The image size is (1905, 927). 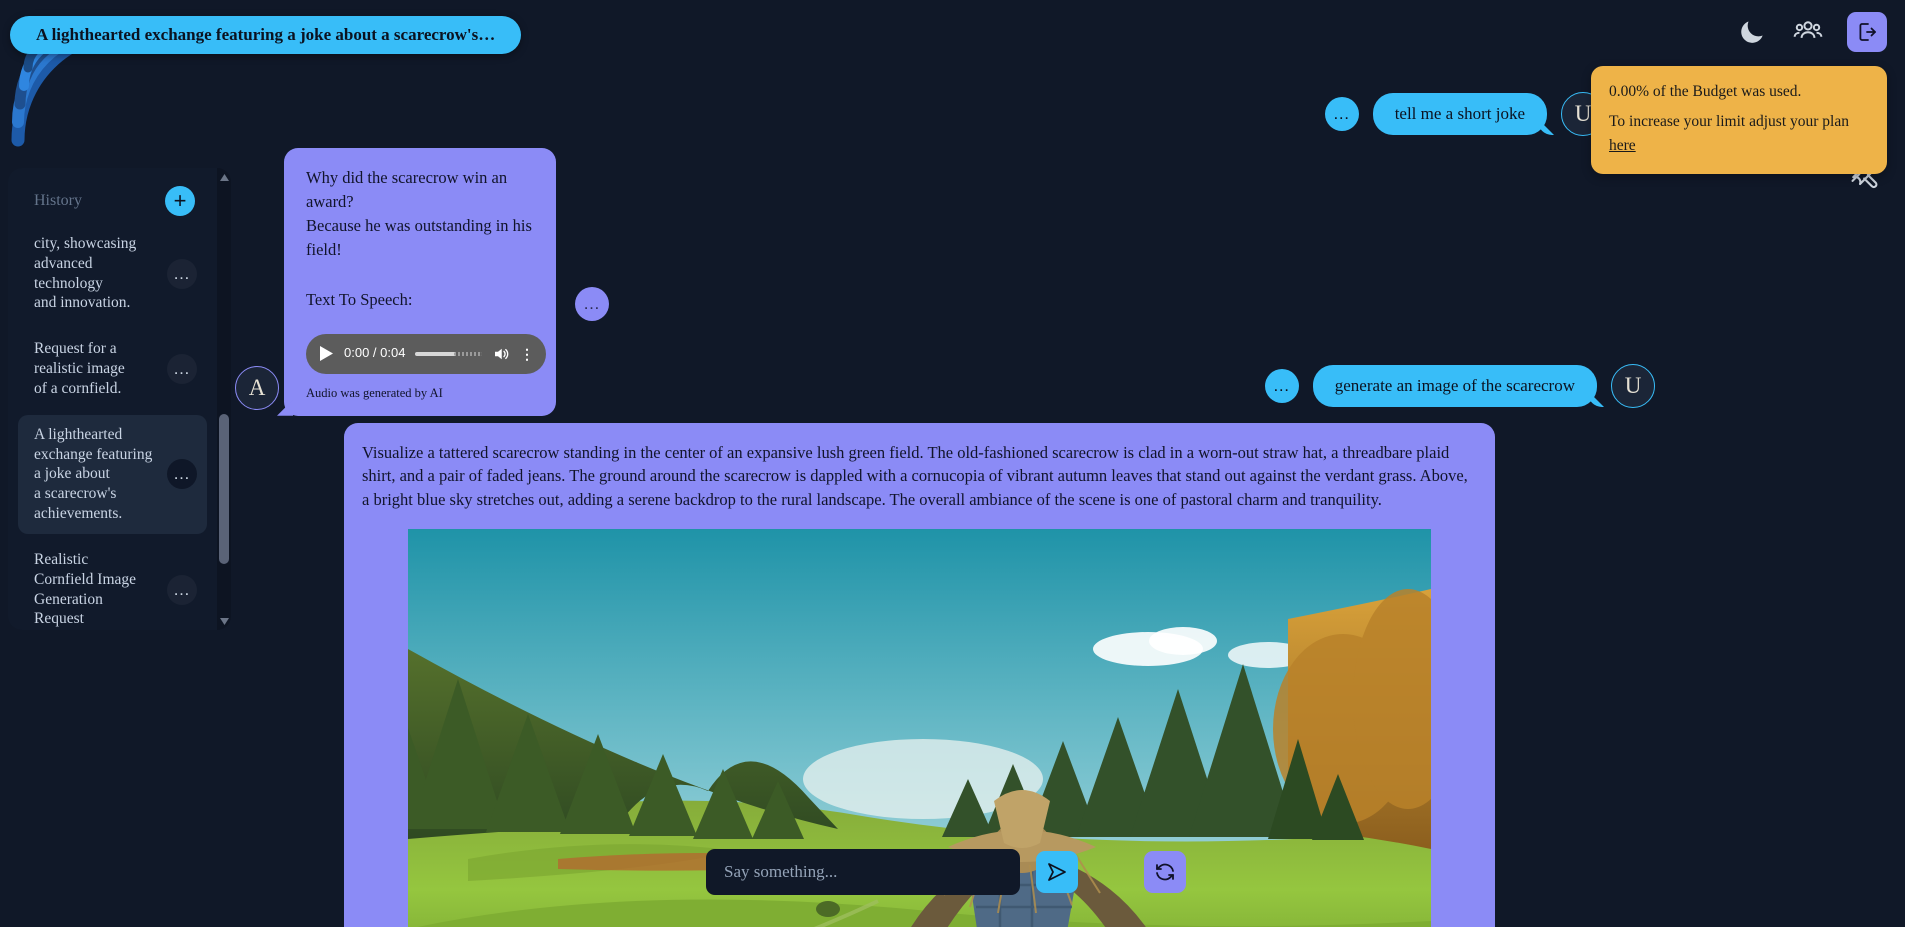 I want to click on send-button, so click(x=1057, y=872).